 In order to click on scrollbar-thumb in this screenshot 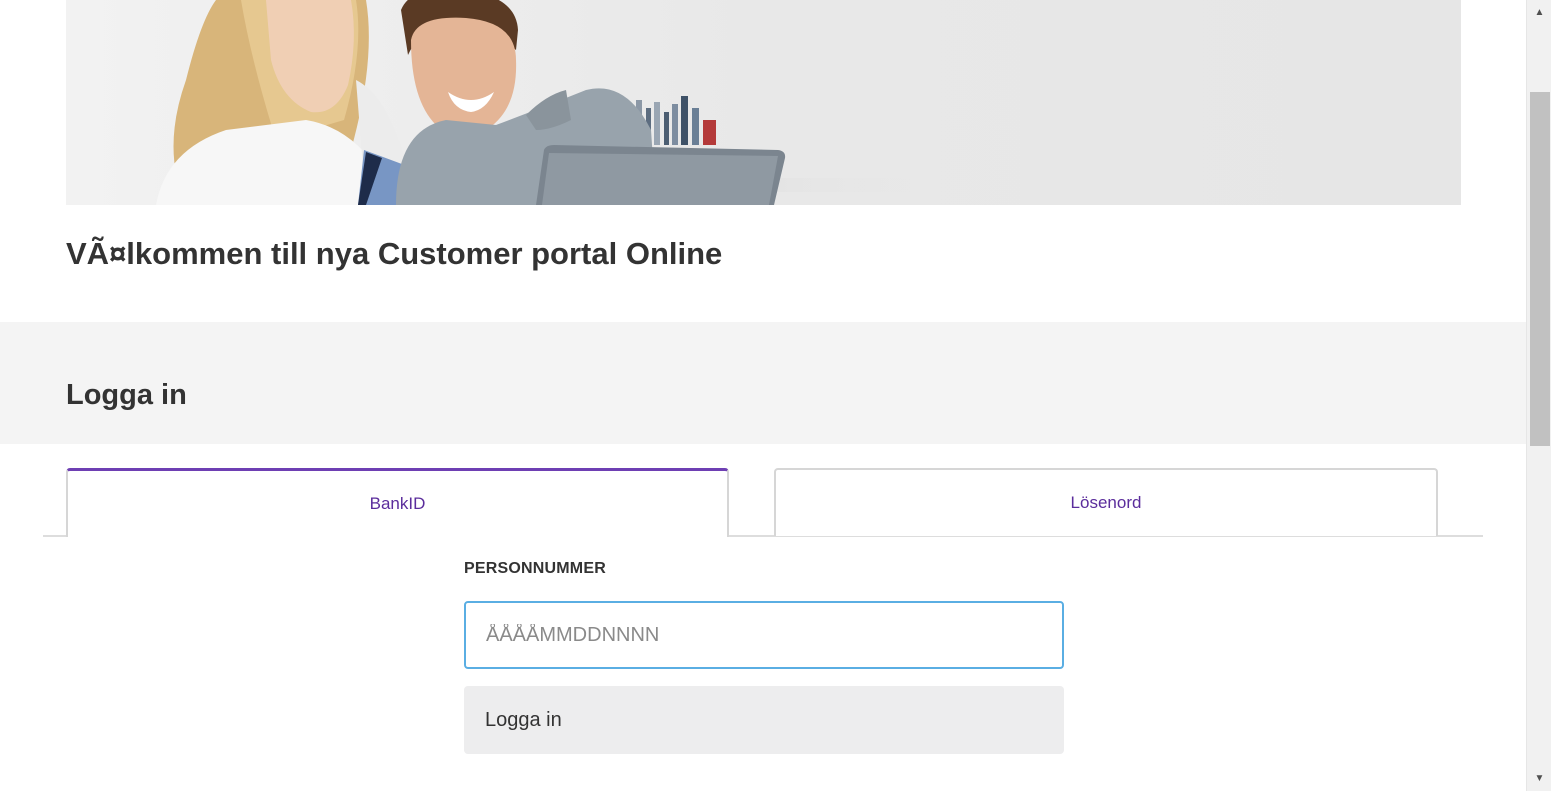, I will do `click(1540, 269)`.